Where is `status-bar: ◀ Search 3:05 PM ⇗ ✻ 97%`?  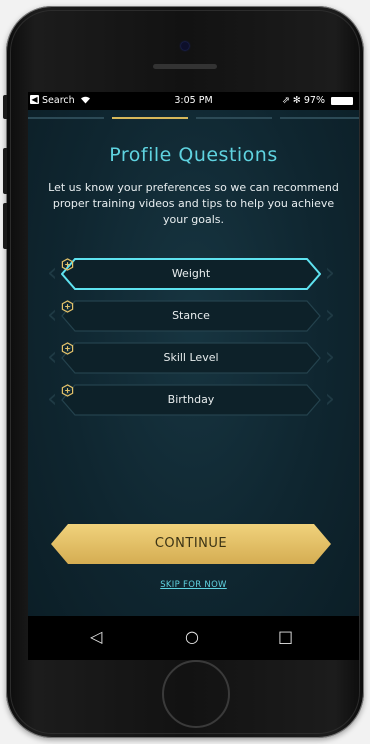
status-bar: ◀ Search 3:05 PM ⇗ ✻ 97% is located at coordinates (193, 101).